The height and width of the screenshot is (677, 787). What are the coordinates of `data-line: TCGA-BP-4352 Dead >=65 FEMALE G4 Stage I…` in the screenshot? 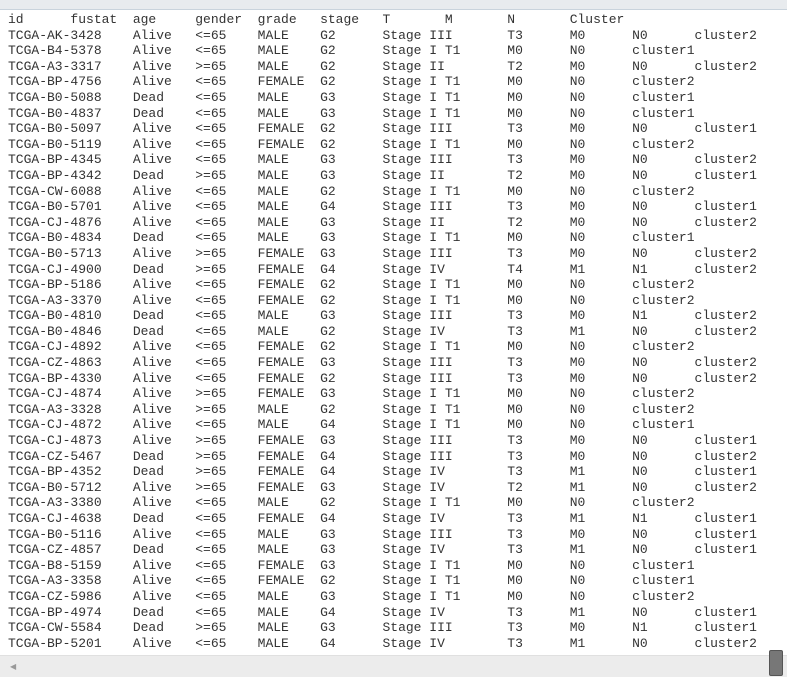 It's located at (382, 472).